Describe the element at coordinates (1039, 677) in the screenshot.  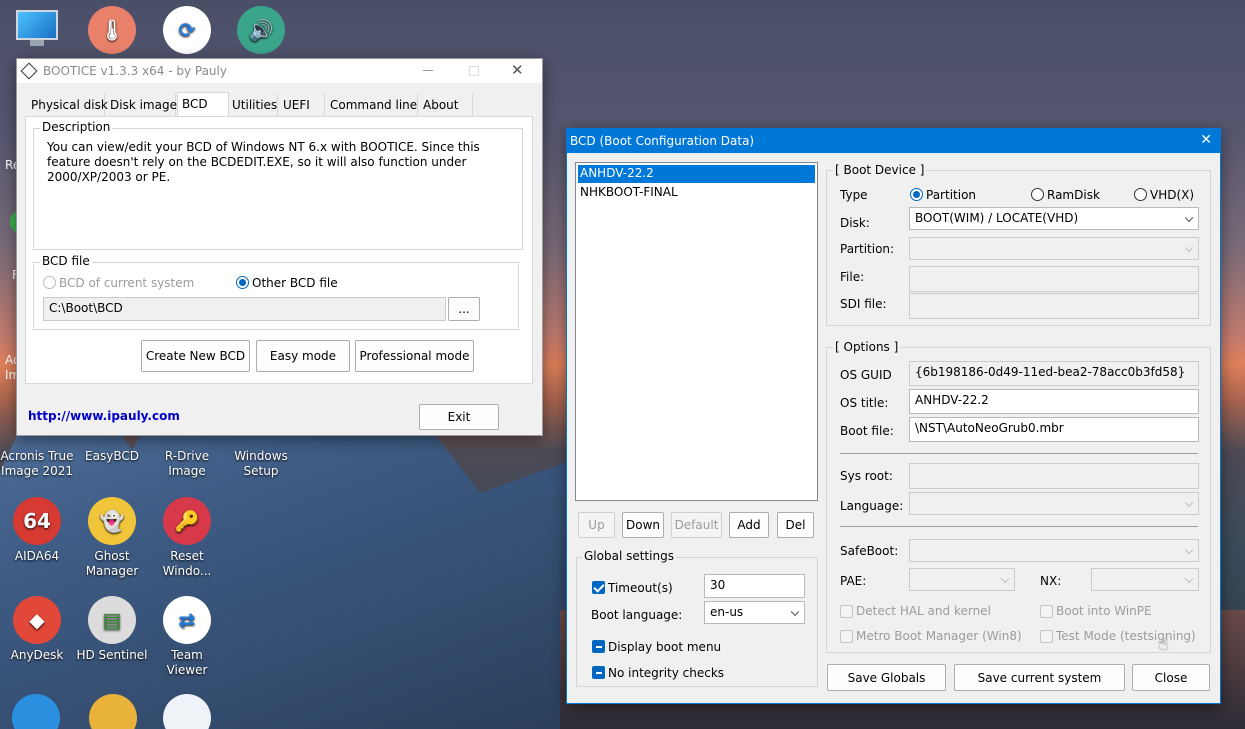
I see `save-current-system-button: Save current system` at that location.